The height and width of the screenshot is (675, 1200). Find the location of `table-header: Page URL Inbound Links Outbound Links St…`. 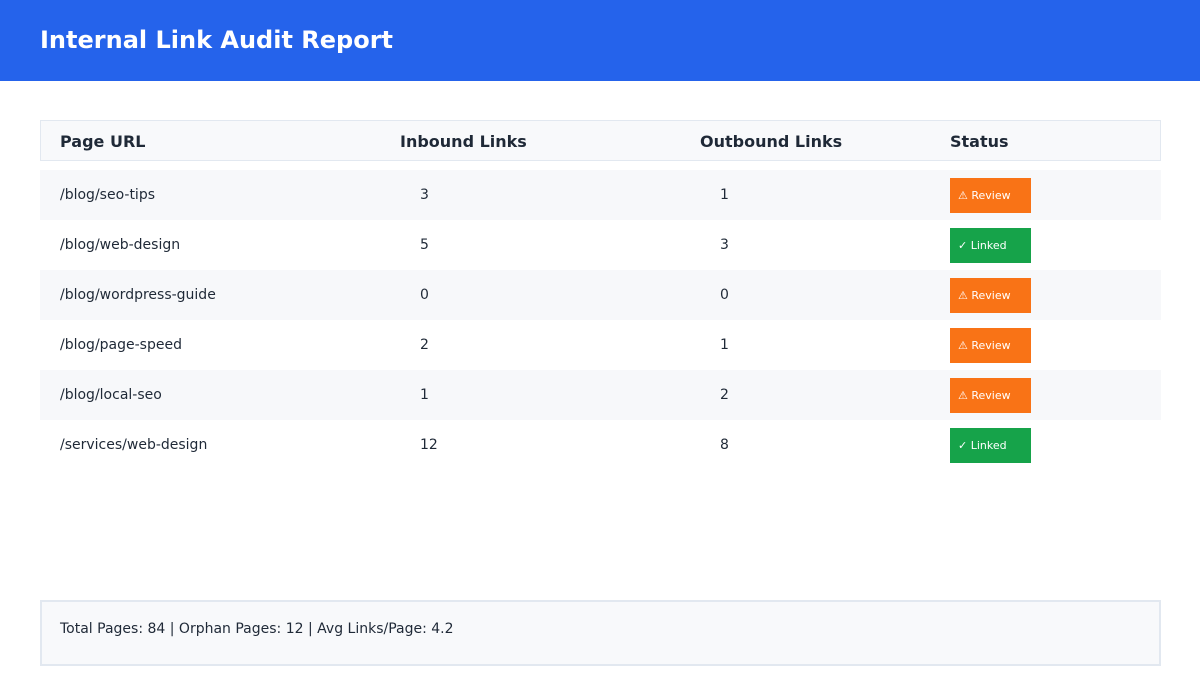

table-header: Page URL Inbound Links Outbound Links St… is located at coordinates (600, 140).